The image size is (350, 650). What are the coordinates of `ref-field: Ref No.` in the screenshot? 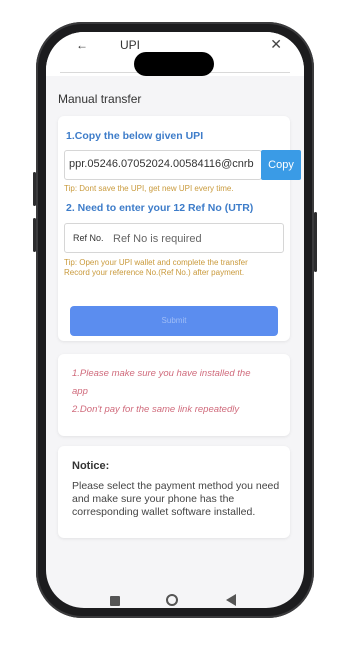 It's located at (174, 238).